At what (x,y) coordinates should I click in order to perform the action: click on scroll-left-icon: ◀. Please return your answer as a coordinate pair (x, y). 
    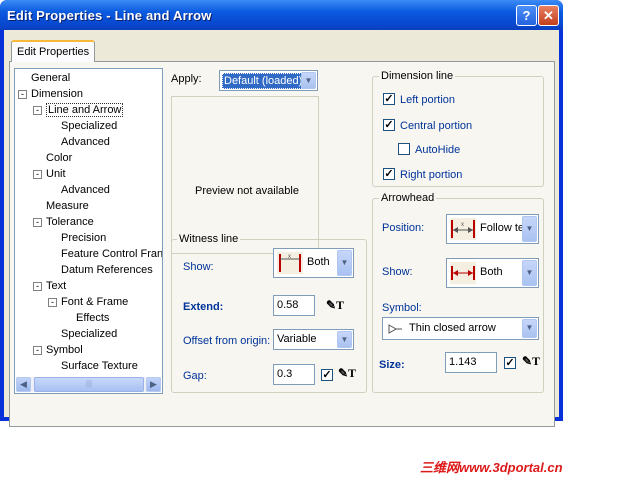
    Looking at the image, I should click on (23, 384).